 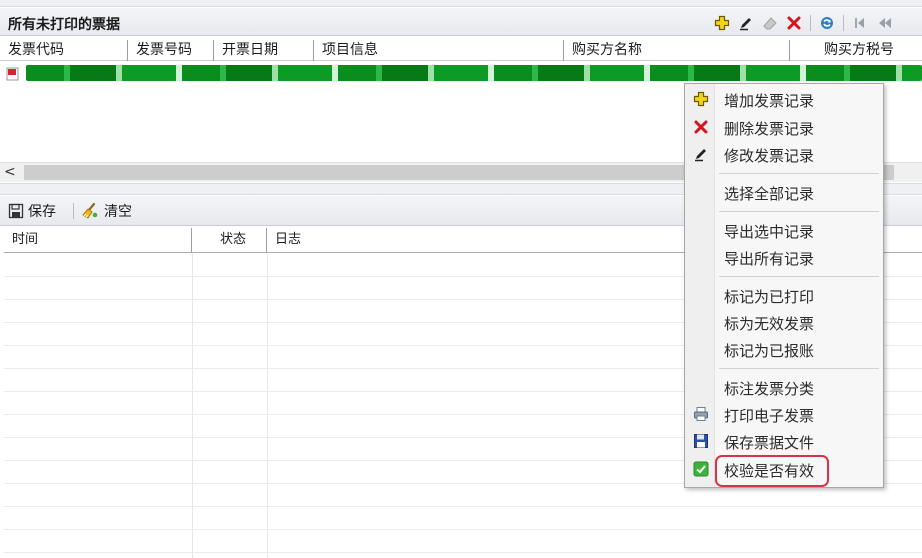 I want to click on menu-item-add-record: 增加发票记录, so click(x=784, y=99).